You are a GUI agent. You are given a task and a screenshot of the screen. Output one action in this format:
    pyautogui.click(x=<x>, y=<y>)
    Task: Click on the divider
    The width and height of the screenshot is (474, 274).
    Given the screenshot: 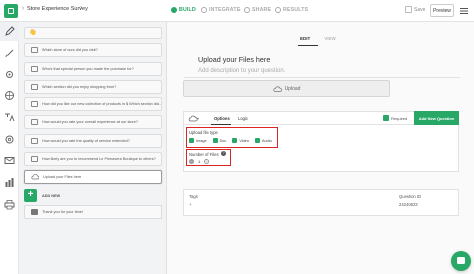 What is the action you would take?
    pyautogui.click(x=322, y=77)
    